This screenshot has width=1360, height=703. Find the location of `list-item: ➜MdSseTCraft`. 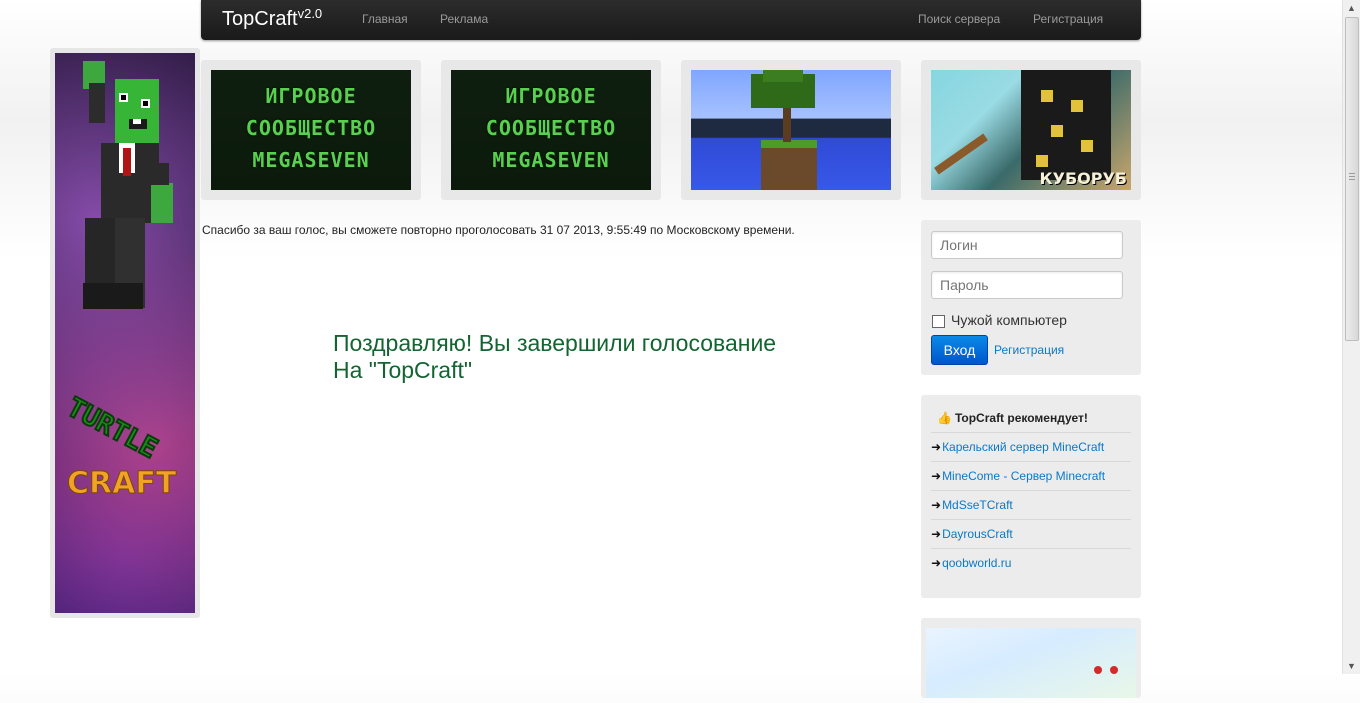

list-item: ➜MdSseTCraft is located at coordinates (1031, 504).